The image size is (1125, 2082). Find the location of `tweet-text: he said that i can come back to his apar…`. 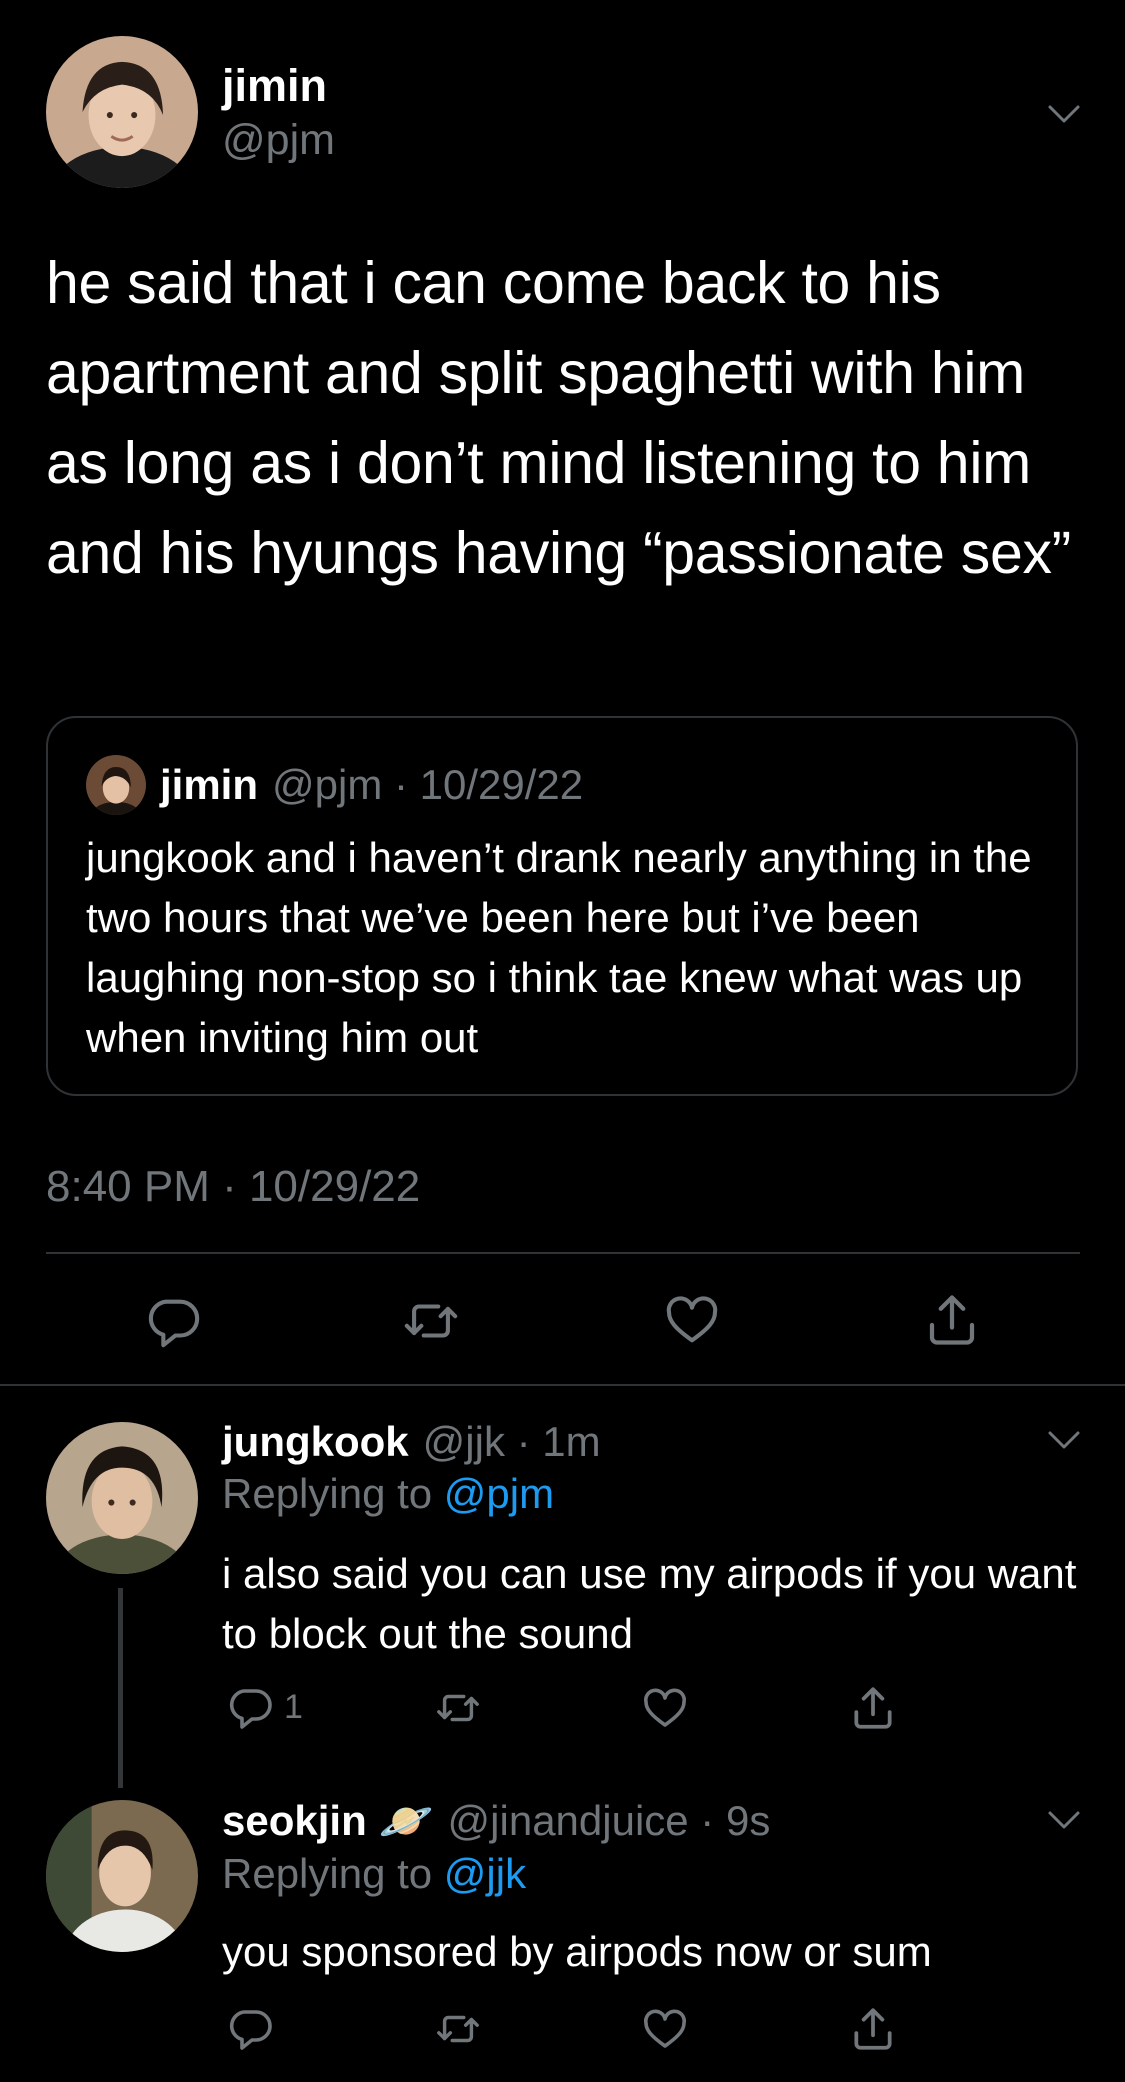

tweet-text: he said that i can come back to his apar… is located at coordinates (559, 418).